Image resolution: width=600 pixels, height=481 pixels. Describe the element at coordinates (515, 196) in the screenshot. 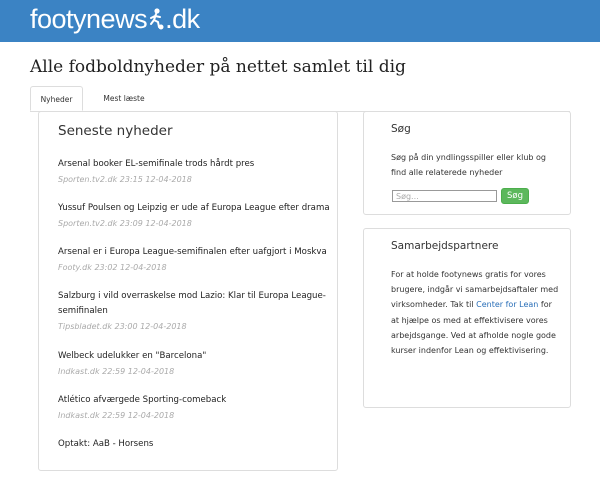

I see `search-button: Søg` at that location.